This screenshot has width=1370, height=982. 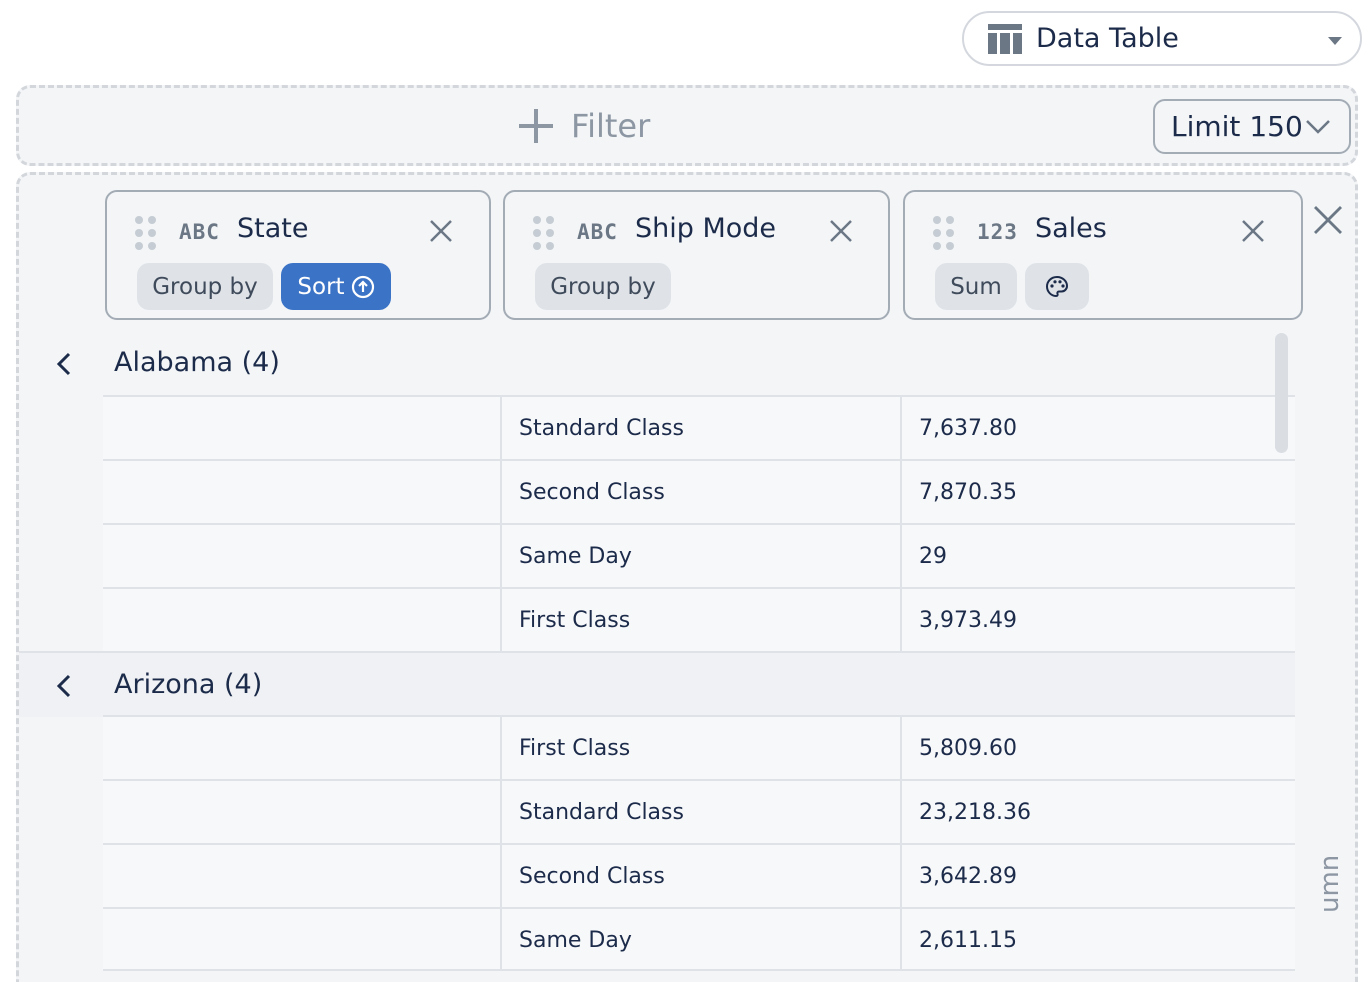 What do you see at coordinates (968, 940) in the screenshot?
I see `table-cell-sales: 2,611.15` at bounding box center [968, 940].